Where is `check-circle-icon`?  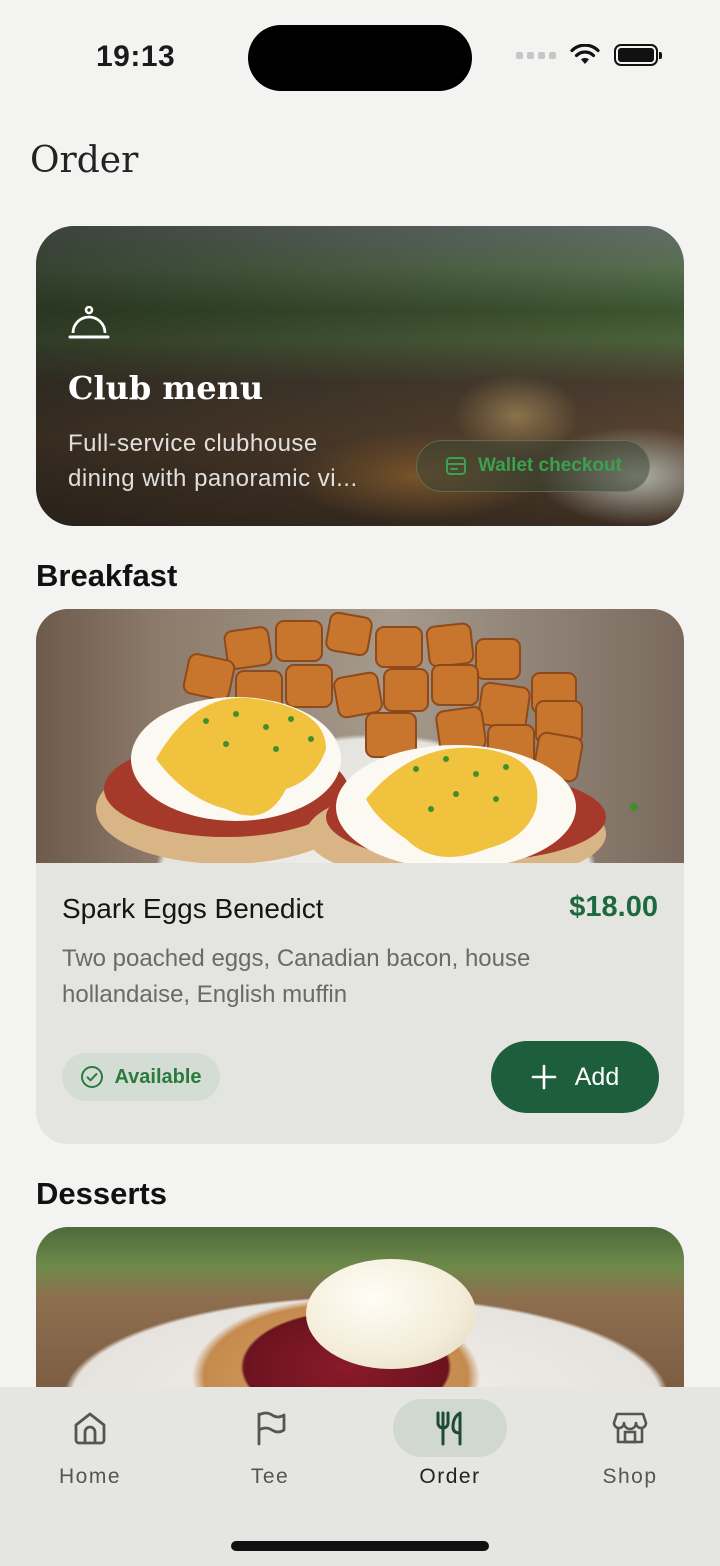
check-circle-icon is located at coordinates (92, 1077).